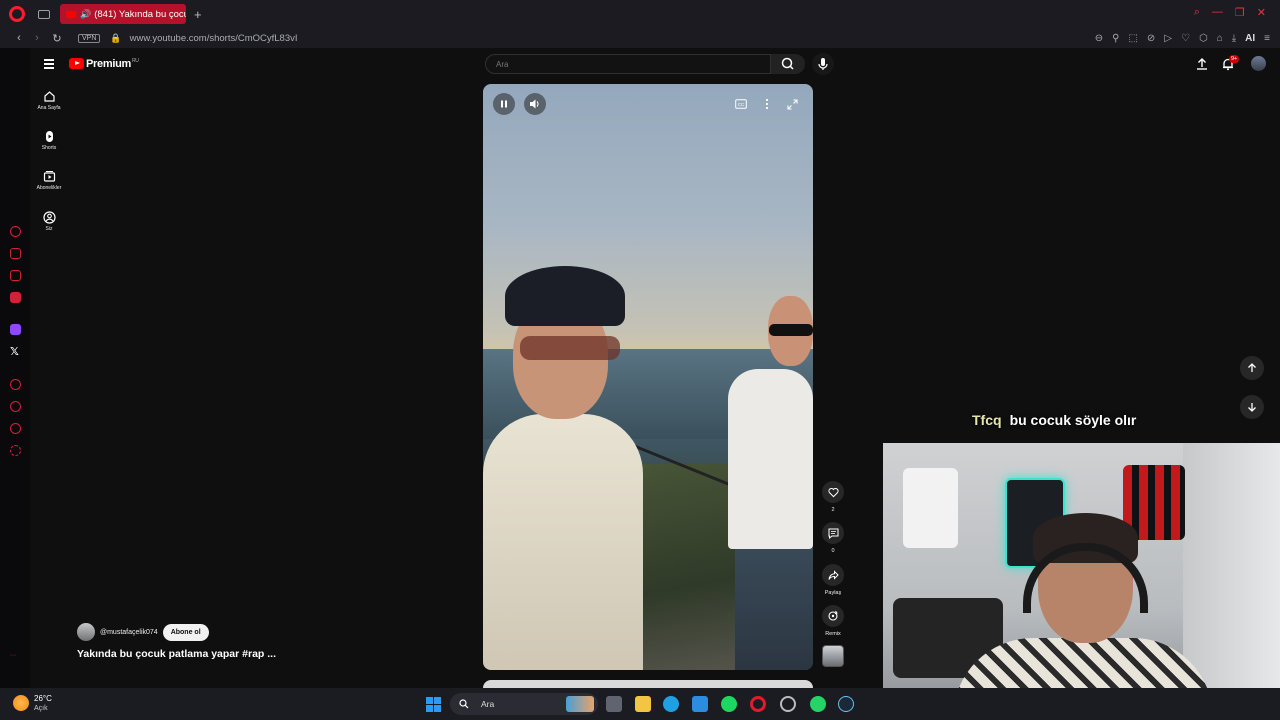 The width and height of the screenshot is (1280, 720). What do you see at coordinates (76, 63) in the screenshot?
I see `youtube-logo-icon` at bounding box center [76, 63].